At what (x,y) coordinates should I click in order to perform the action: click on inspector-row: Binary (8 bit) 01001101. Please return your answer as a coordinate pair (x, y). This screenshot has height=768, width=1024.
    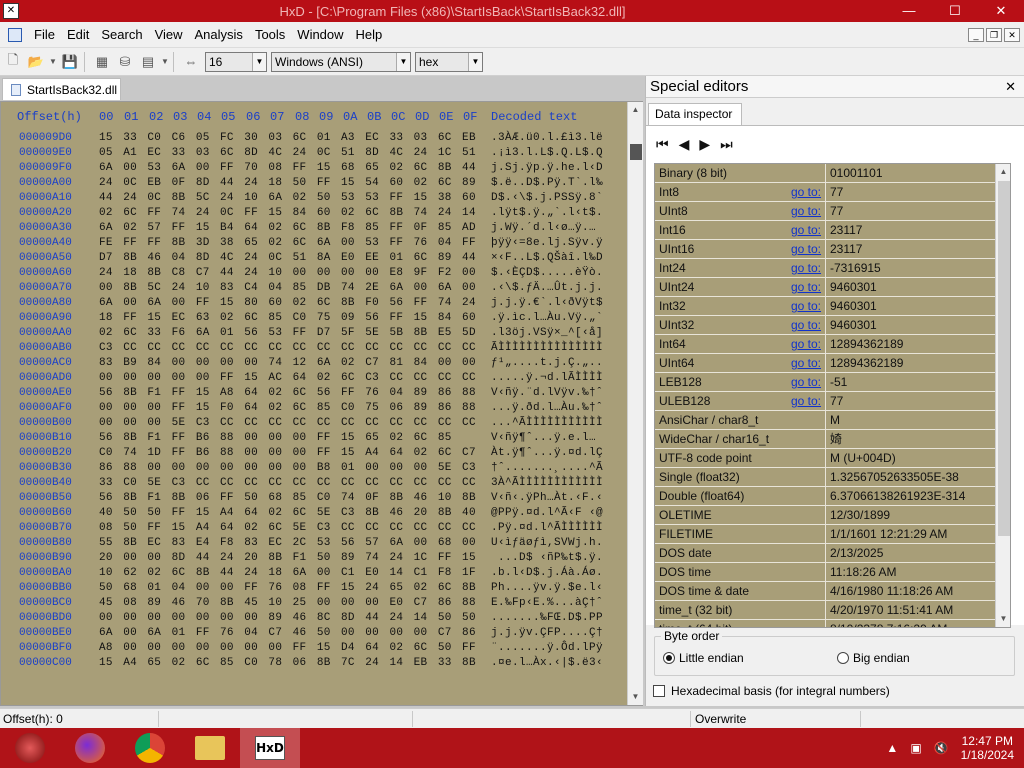
    Looking at the image, I should click on (825, 173).